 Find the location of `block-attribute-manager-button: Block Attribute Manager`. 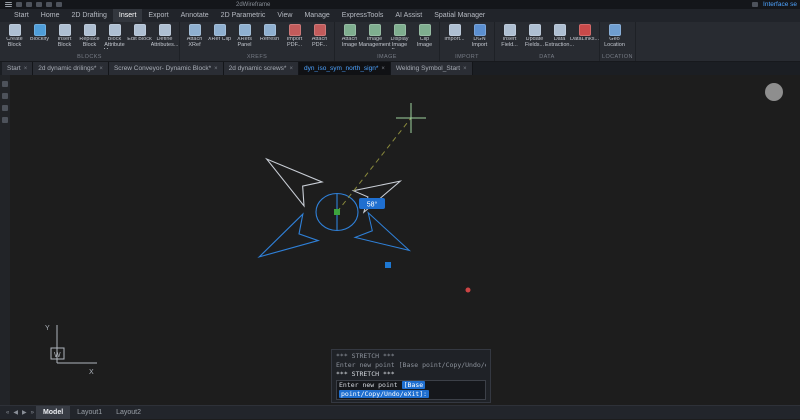

block-attribute-manager-button: Block Attribute Manager is located at coordinates (114, 38).